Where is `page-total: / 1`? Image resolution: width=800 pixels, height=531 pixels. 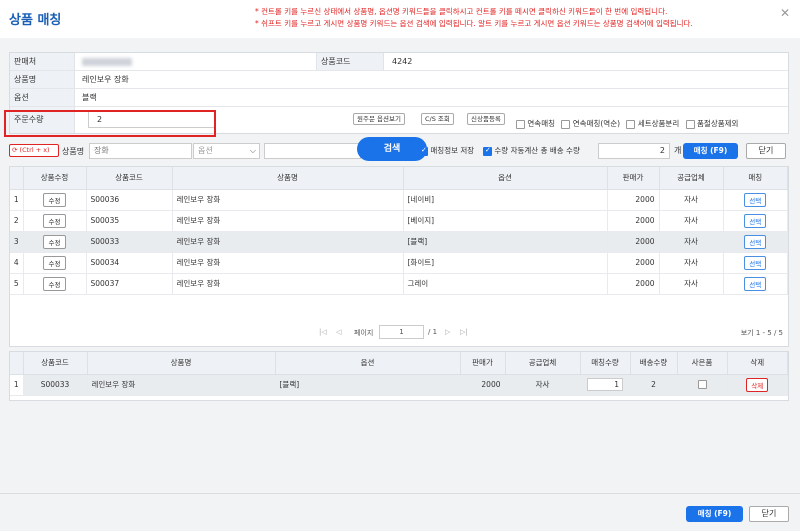
page-total: / 1 is located at coordinates (433, 332).